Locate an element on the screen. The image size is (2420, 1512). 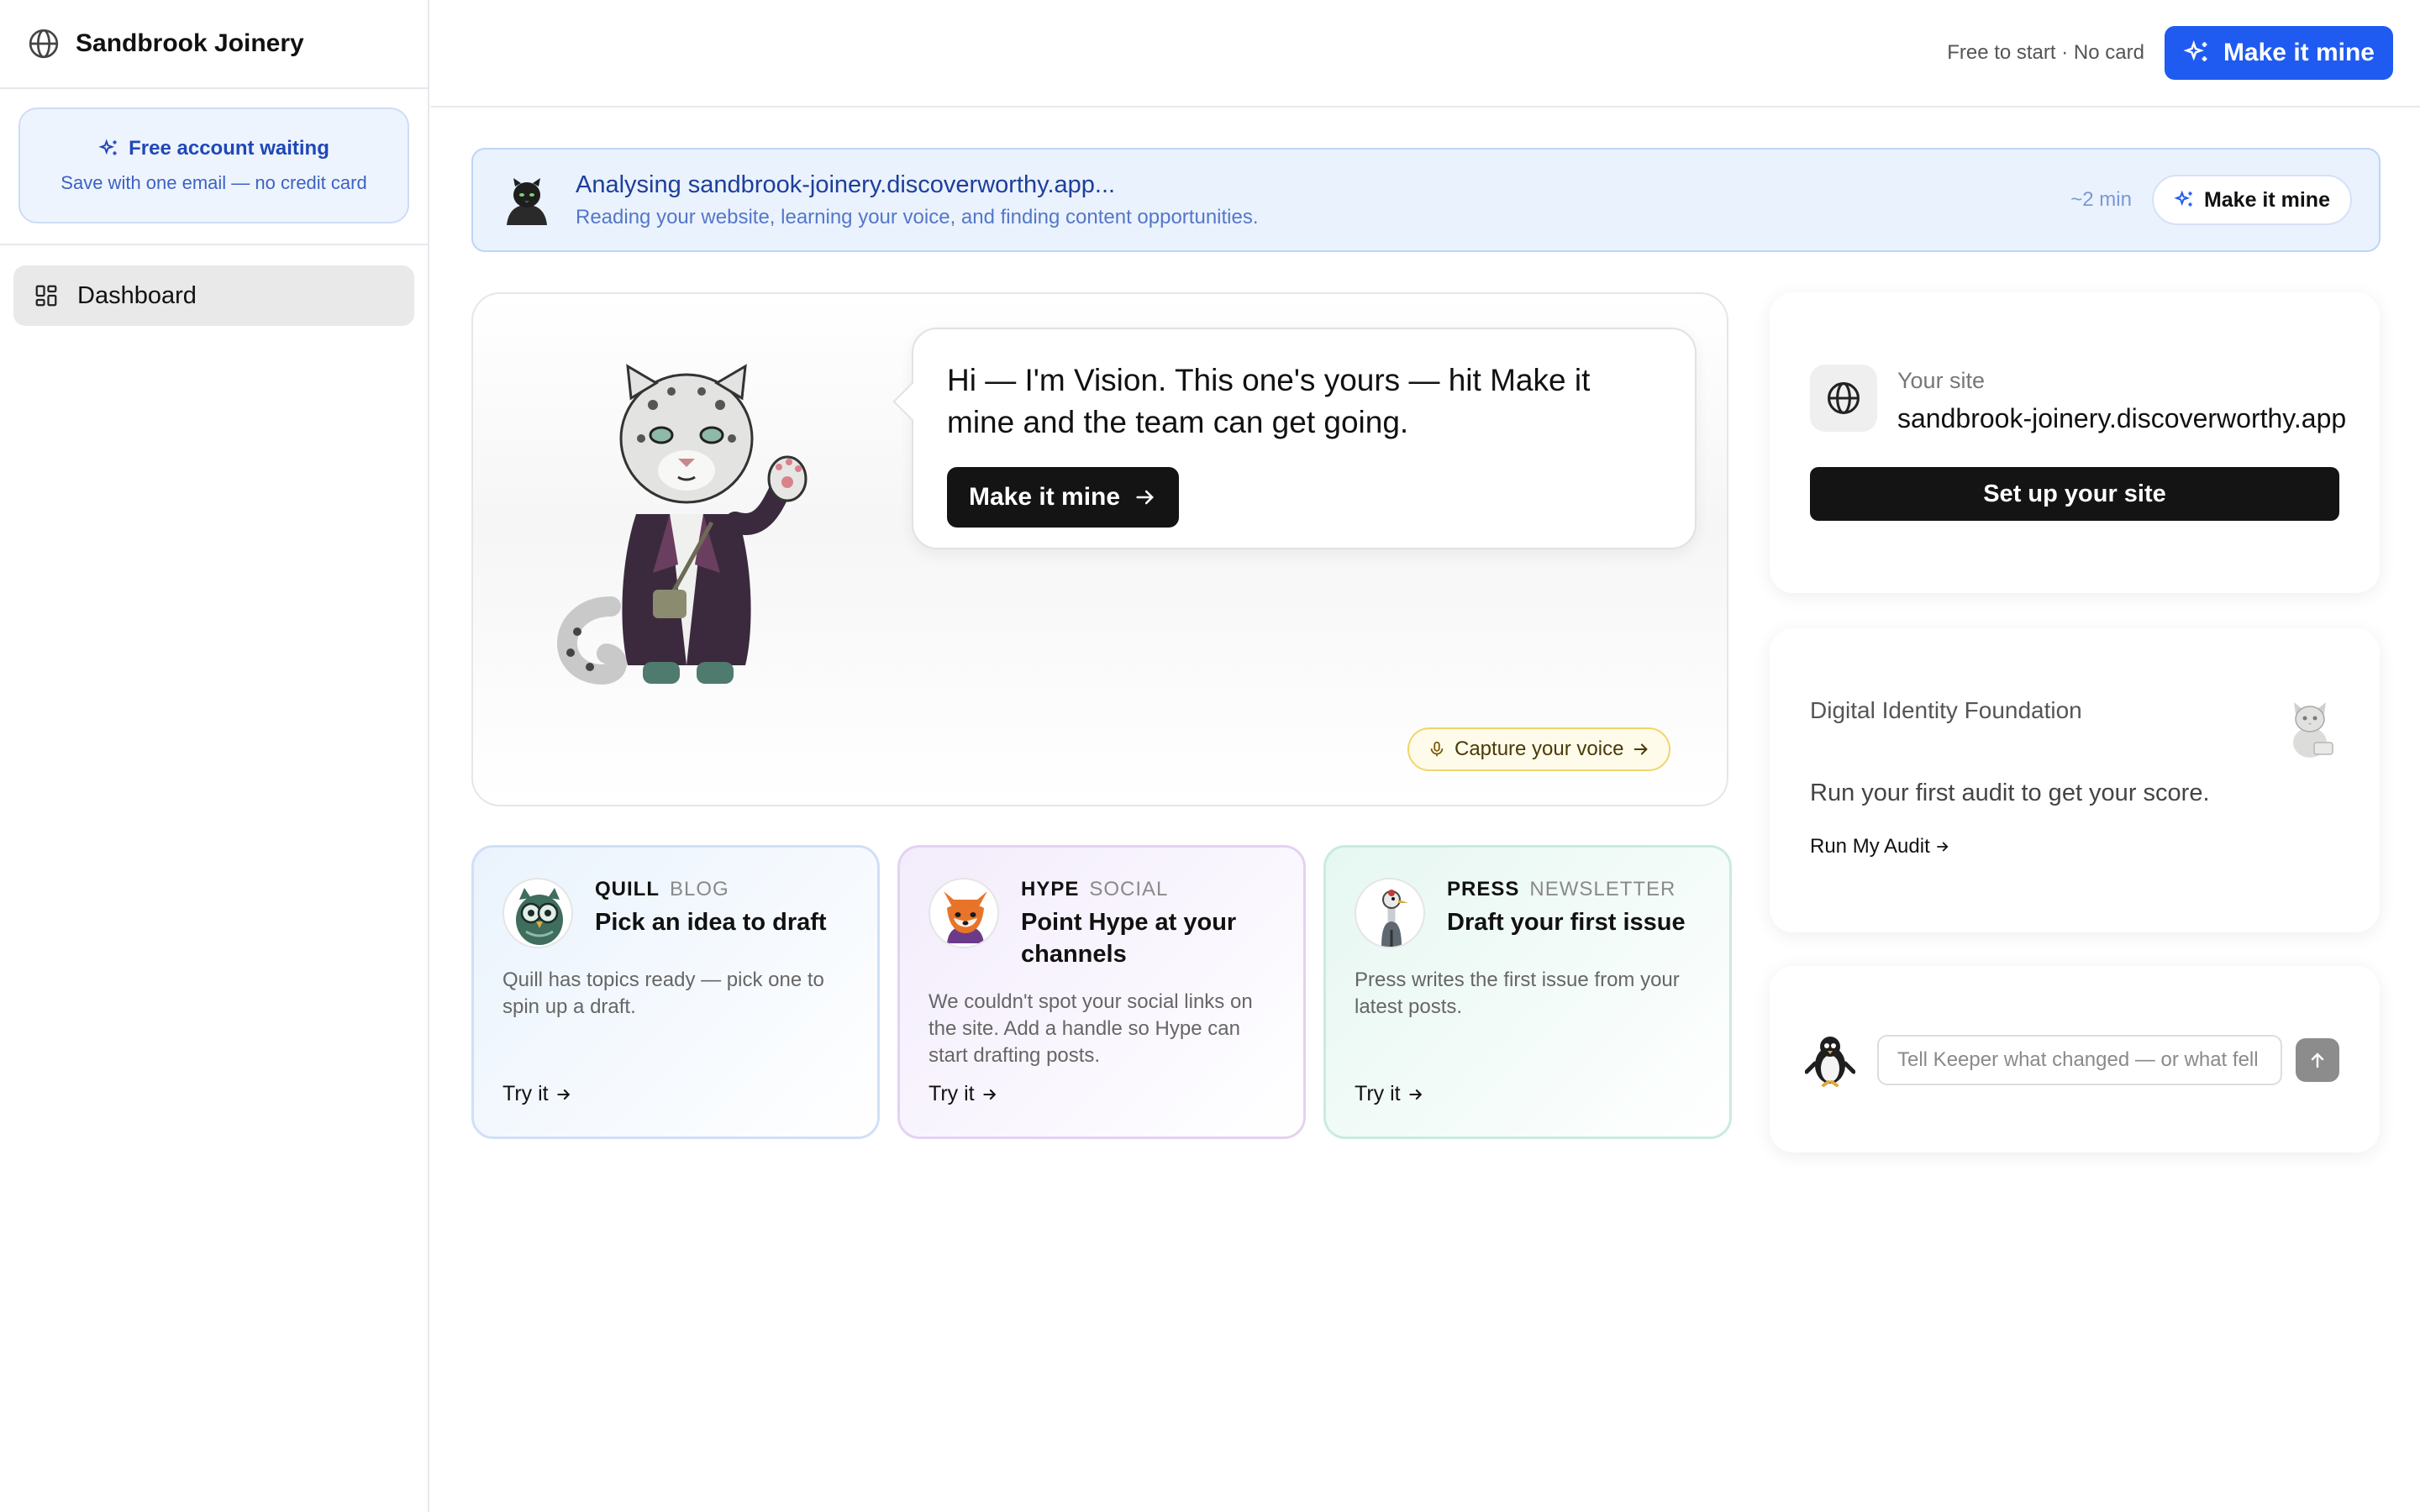
brand: Sandbrook Joinery is located at coordinates (214, 44).